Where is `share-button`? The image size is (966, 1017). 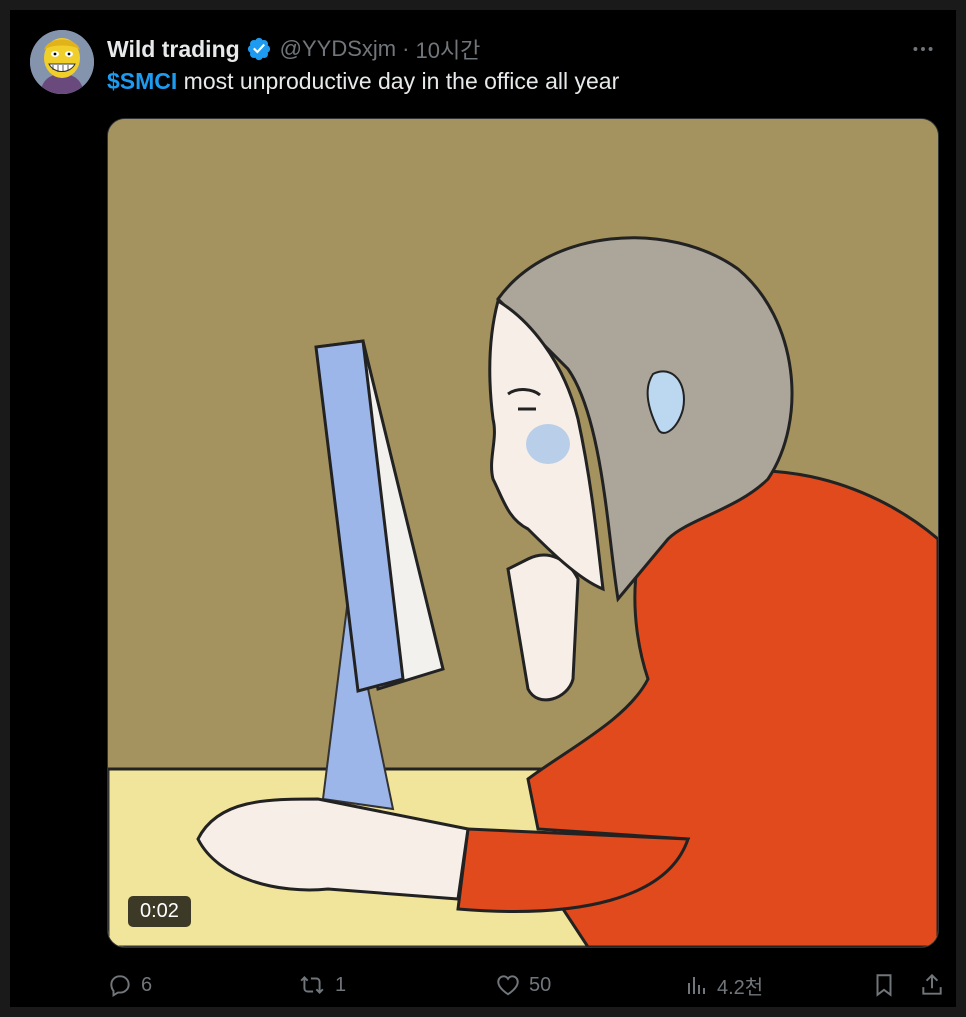 share-button is located at coordinates (936, 985).